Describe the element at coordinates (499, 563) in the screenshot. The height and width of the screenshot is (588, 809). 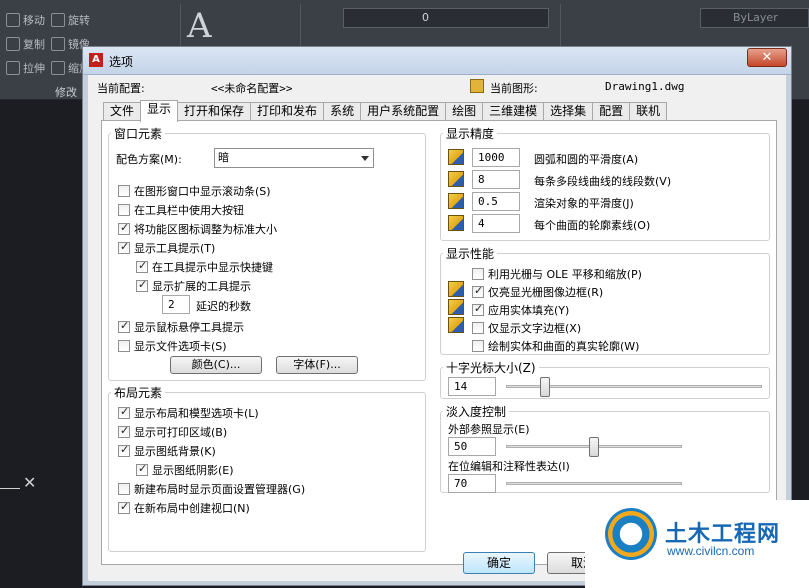
I see `ok-button: 确定` at that location.